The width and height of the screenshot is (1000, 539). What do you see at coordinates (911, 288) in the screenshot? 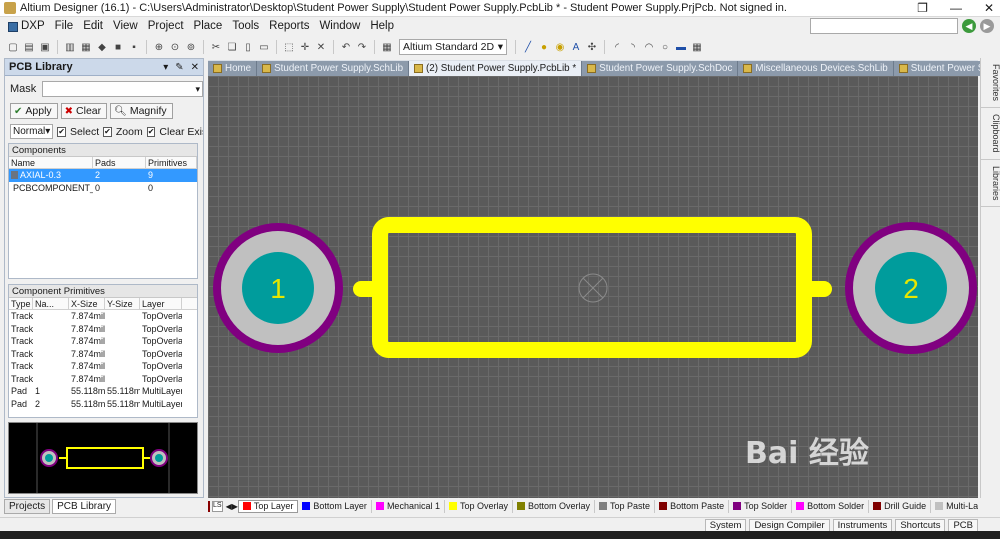
I see `pad-2: 2` at bounding box center [911, 288].